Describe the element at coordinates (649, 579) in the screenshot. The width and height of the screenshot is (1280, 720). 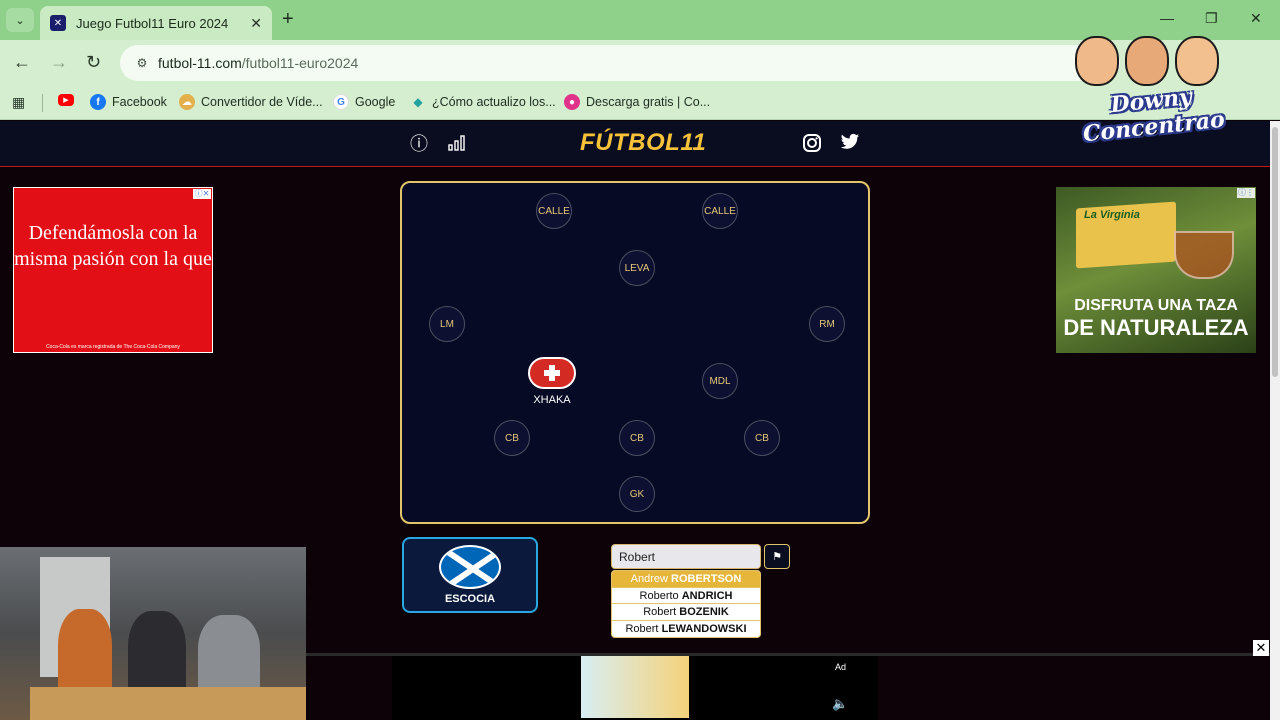
I see `suggestion-first-name: Andrew` at that location.